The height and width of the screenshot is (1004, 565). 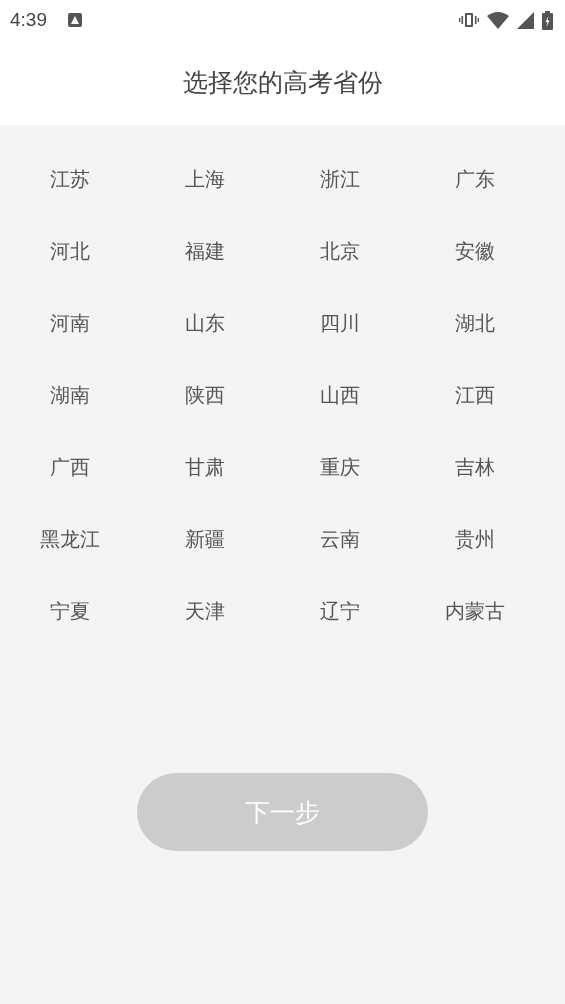 What do you see at coordinates (525, 20) in the screenshot?
I see `signal-icon` at bounding box center [525, 20].